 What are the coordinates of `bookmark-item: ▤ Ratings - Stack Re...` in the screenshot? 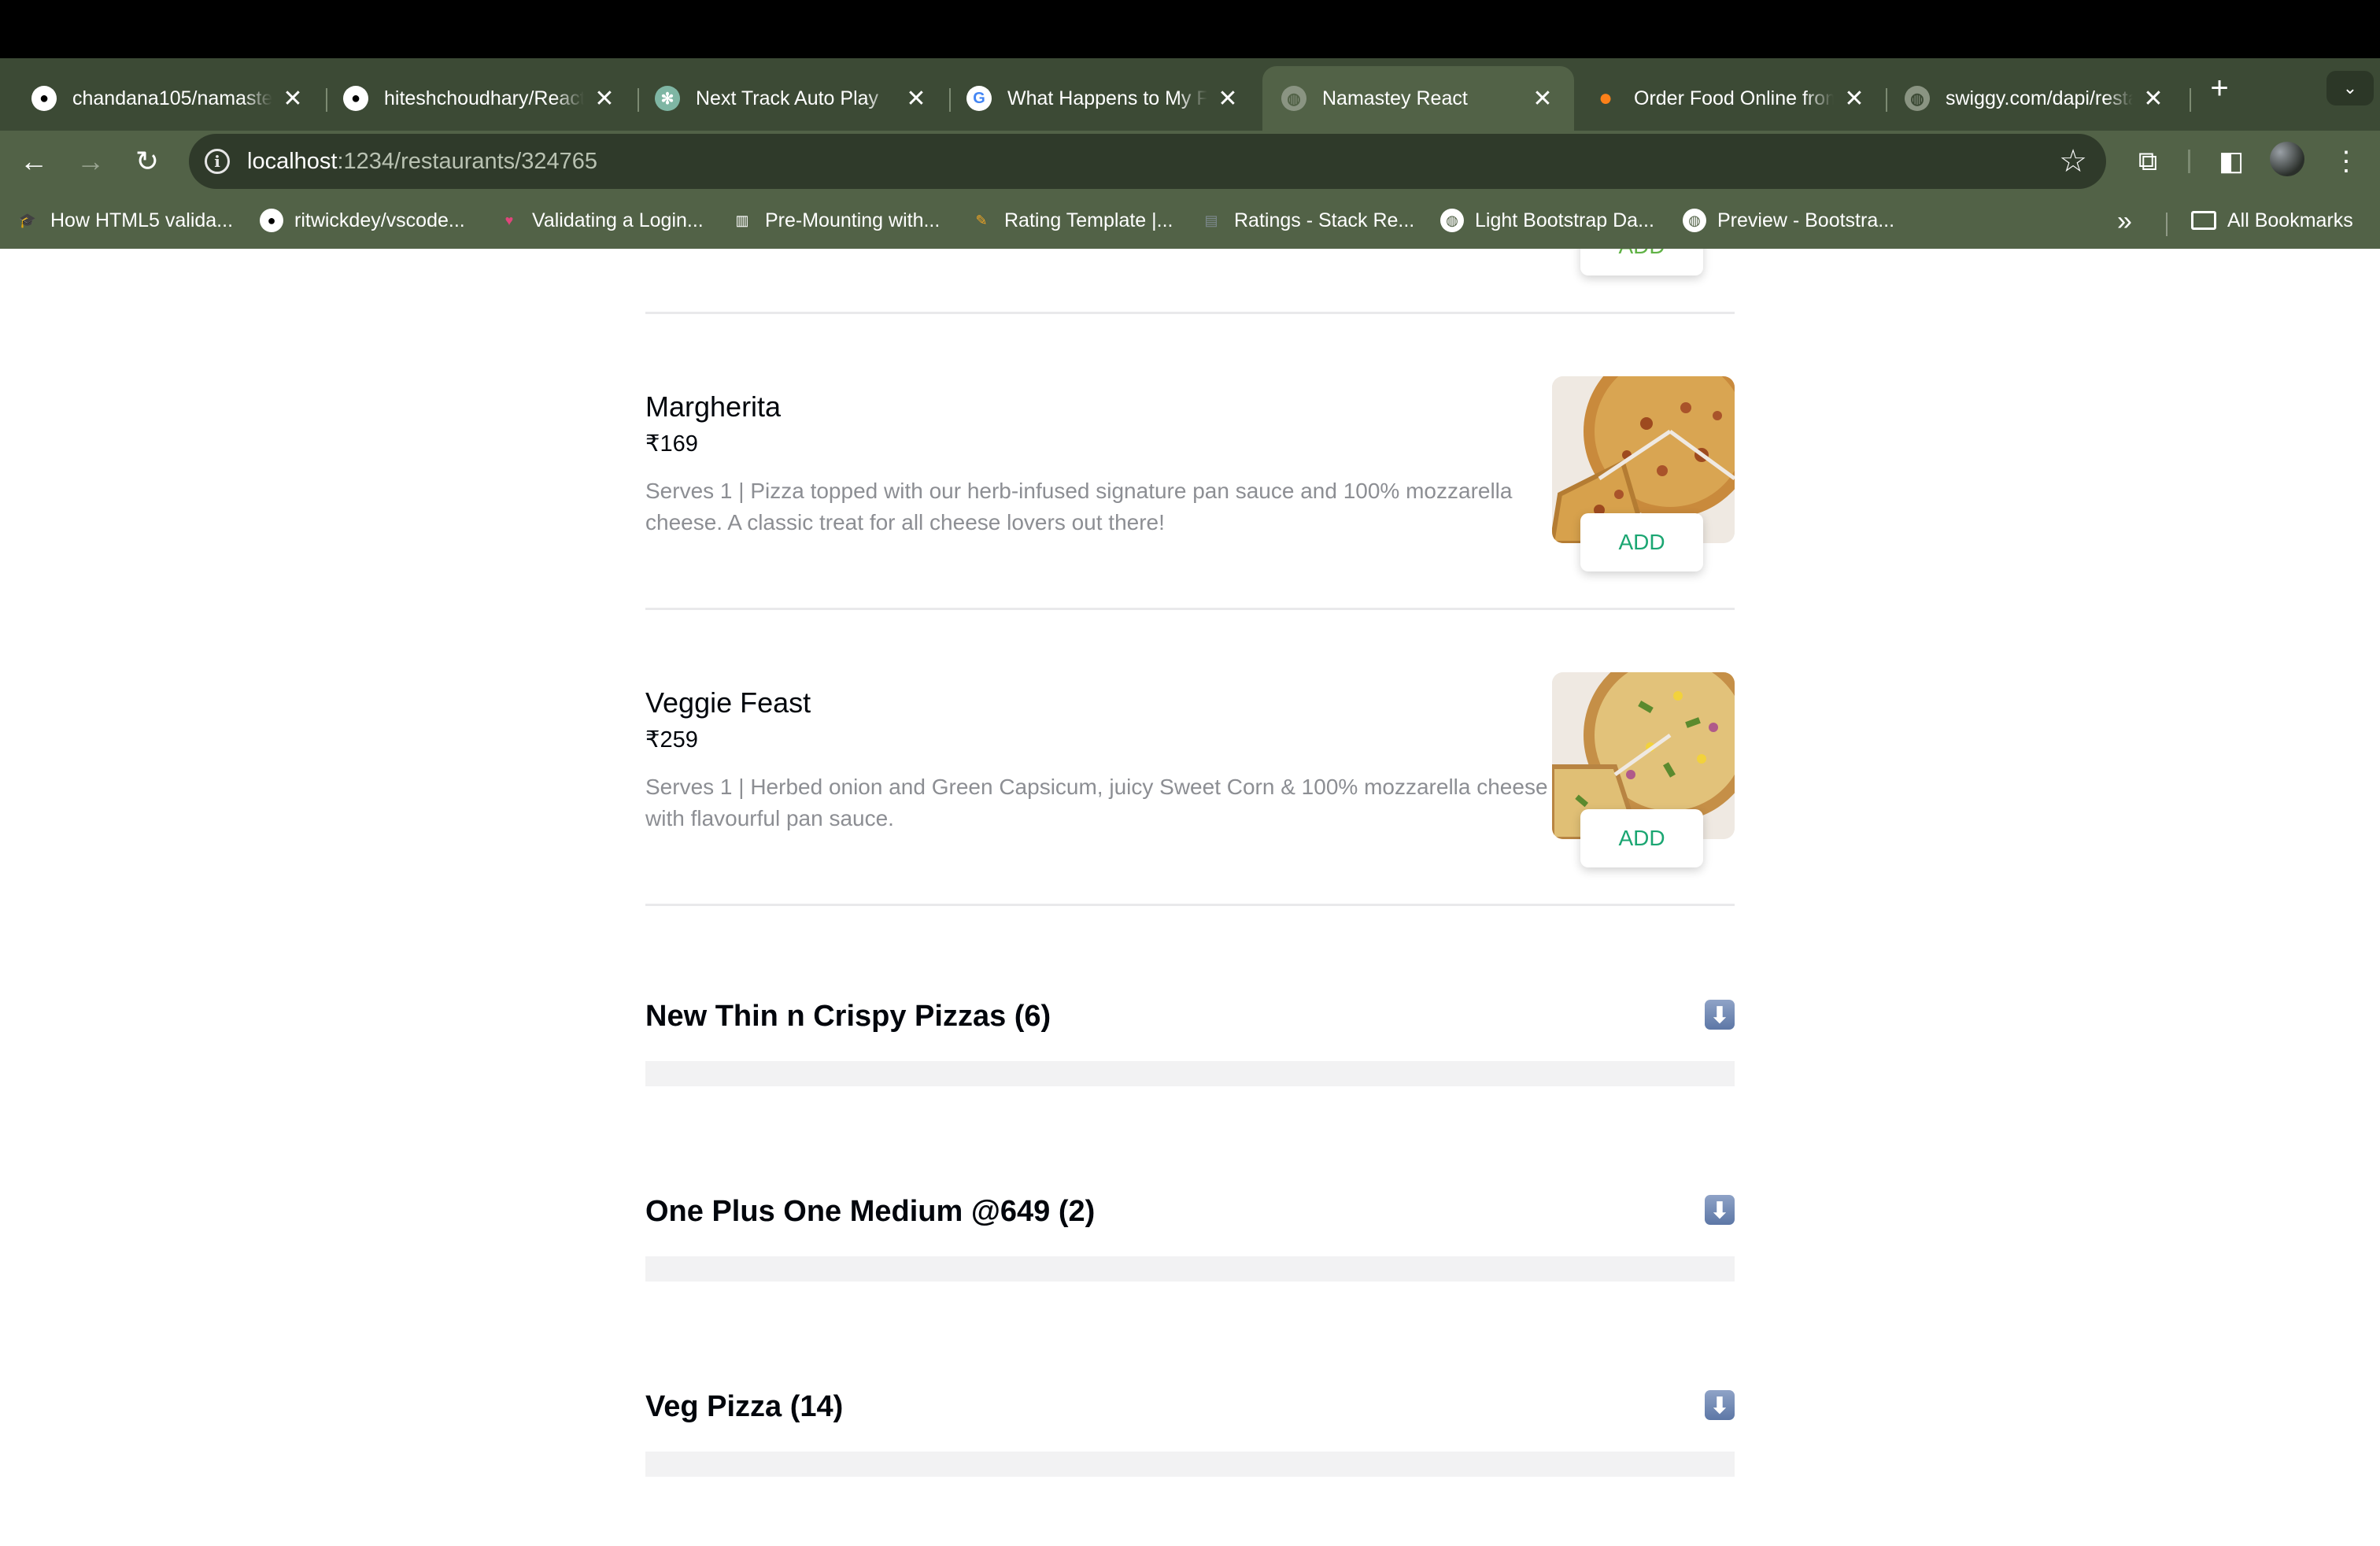 It's located at (1306, 220).